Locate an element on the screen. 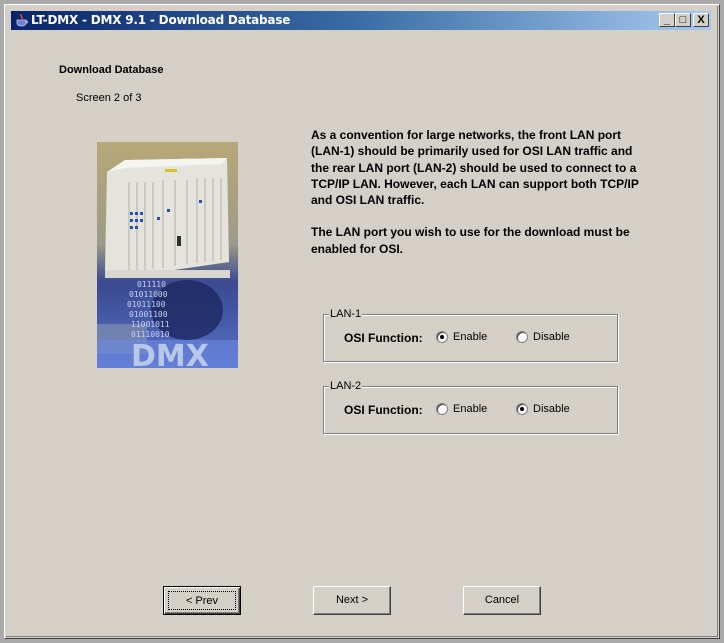 The width and height of the screenshot is (724, 643). lan1-osi-label: OSI Function: is located at coordinates (383, 338).